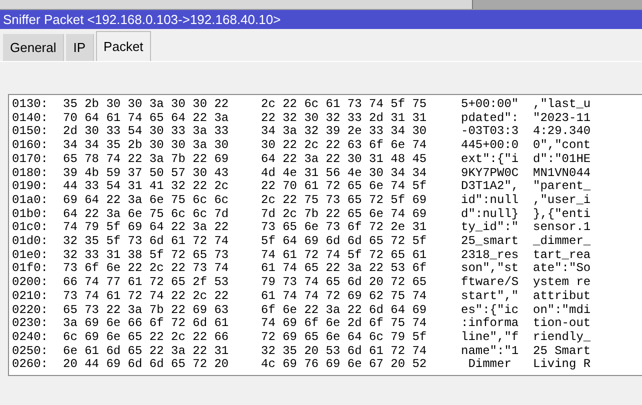  Describe the element at coordinates (490, 337) in the screenshot. I see `ascii-text: line","f` at that location.